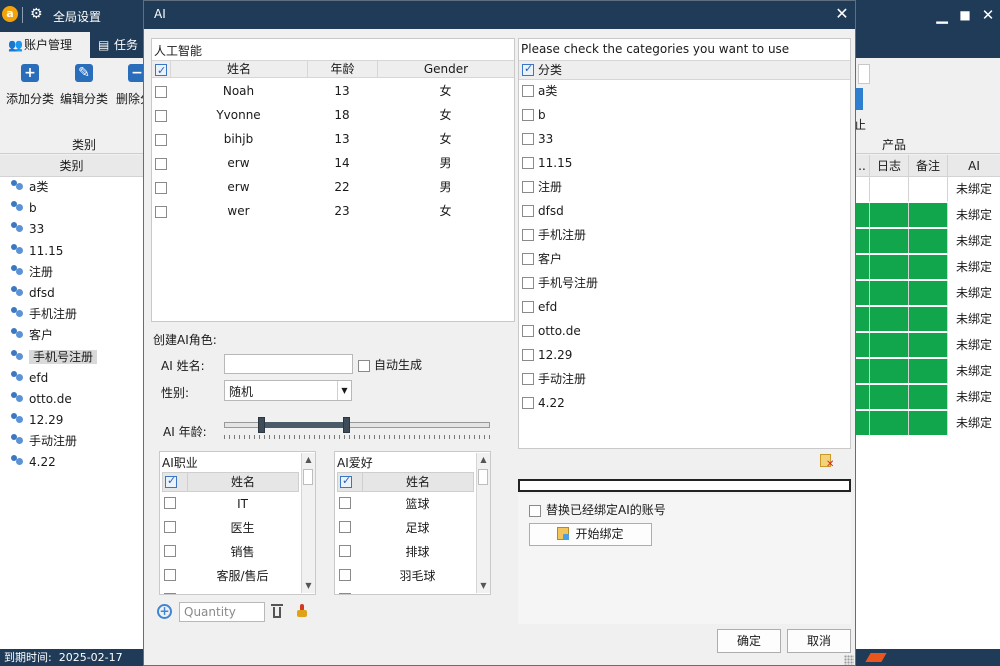 The height and width of the screenshot is (666, 1000). What do you see at coordinates (171, 481) in the screenshot?
I see `profession-select-all-checkbox` at bounding box center [171, 481].